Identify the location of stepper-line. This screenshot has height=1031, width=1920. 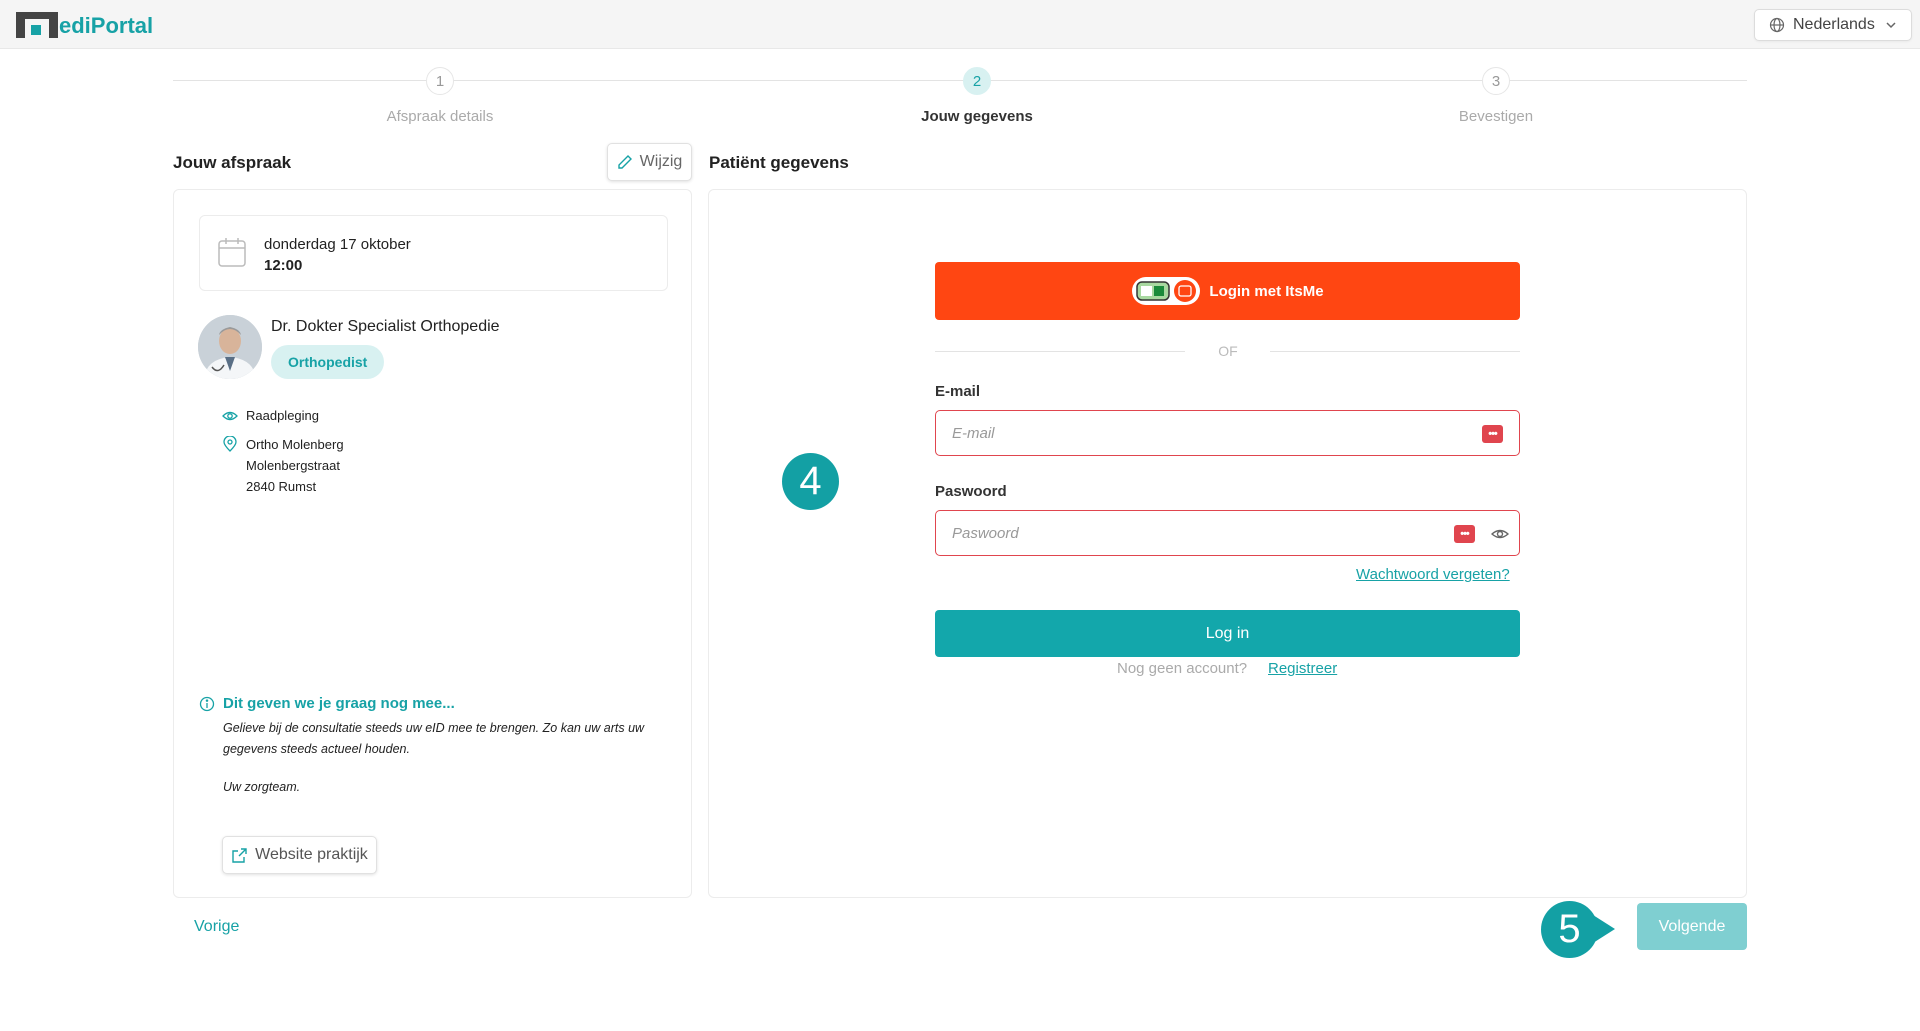
(960, 80).